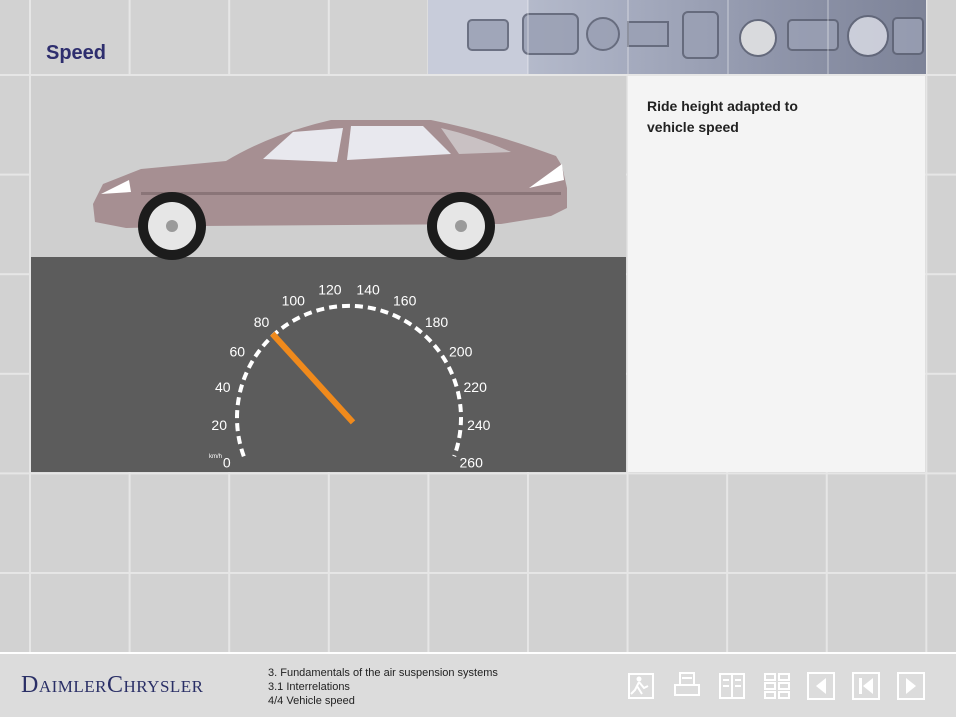 This screenshot has height=717, width=956. Describe the element at coordinates (227, 463) in the screenshot. I see `speed-tick-label: 0` at that location.